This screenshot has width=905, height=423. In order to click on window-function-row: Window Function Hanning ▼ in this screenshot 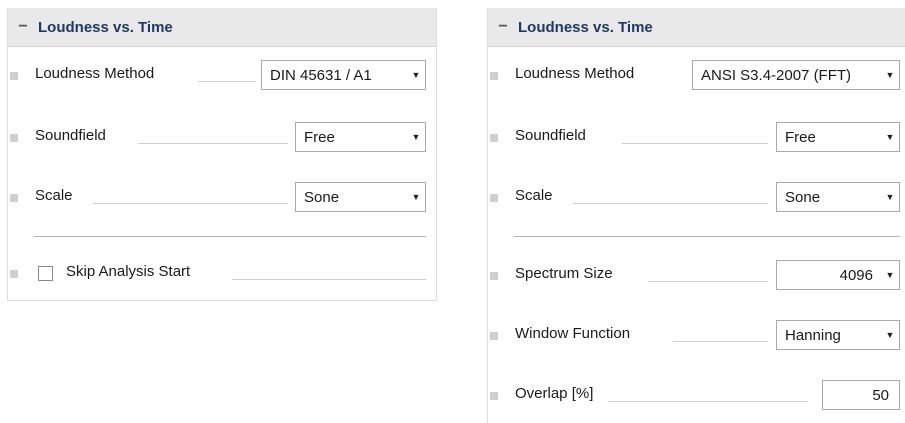, I will do `click(696, 336)`.